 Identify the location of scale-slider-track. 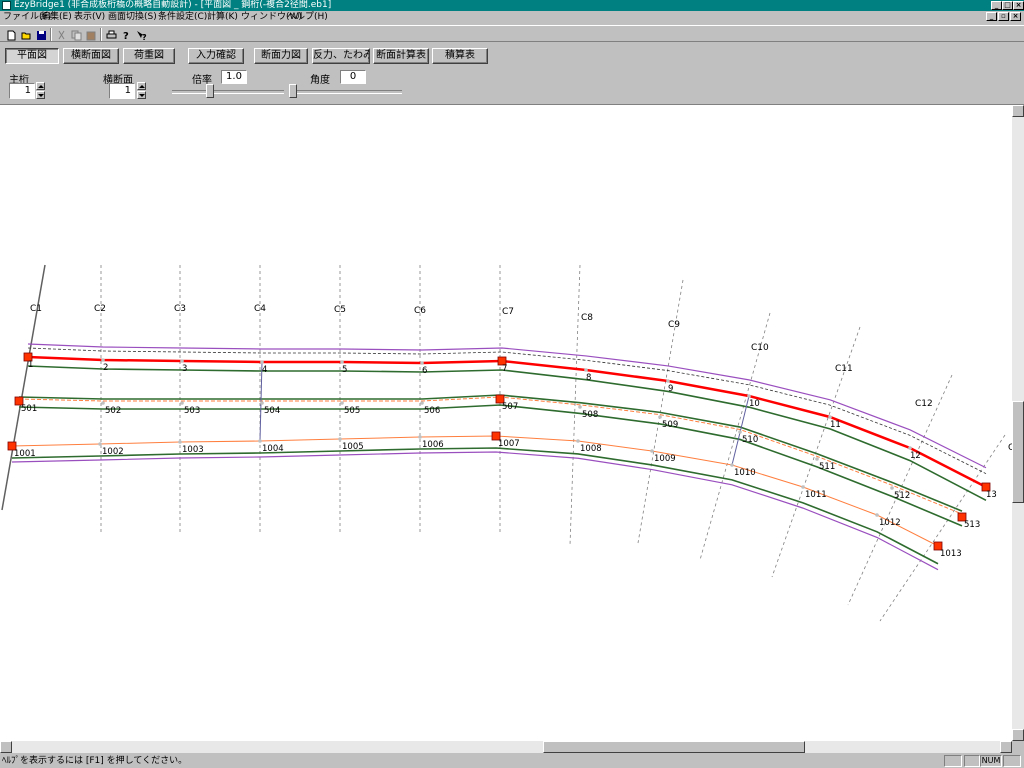
(228, 92).